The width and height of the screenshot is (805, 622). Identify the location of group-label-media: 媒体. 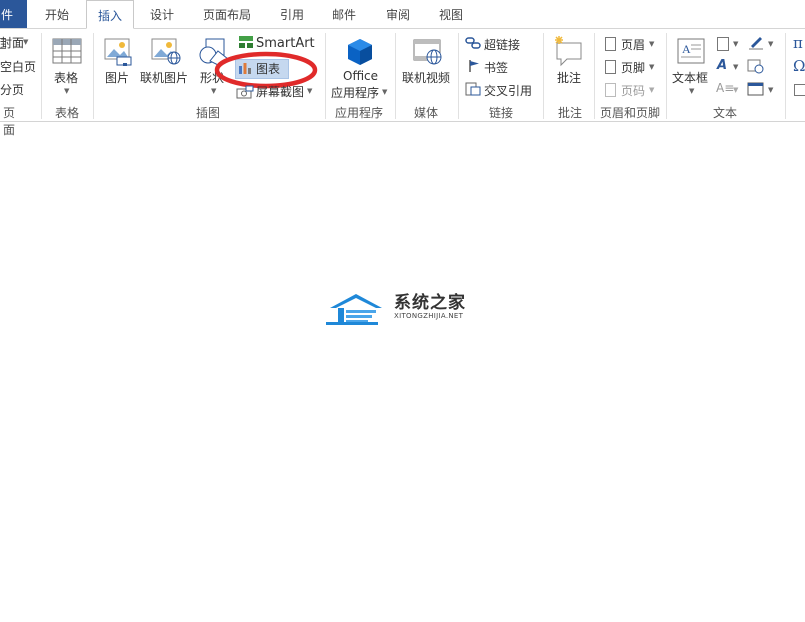
(425, 113).